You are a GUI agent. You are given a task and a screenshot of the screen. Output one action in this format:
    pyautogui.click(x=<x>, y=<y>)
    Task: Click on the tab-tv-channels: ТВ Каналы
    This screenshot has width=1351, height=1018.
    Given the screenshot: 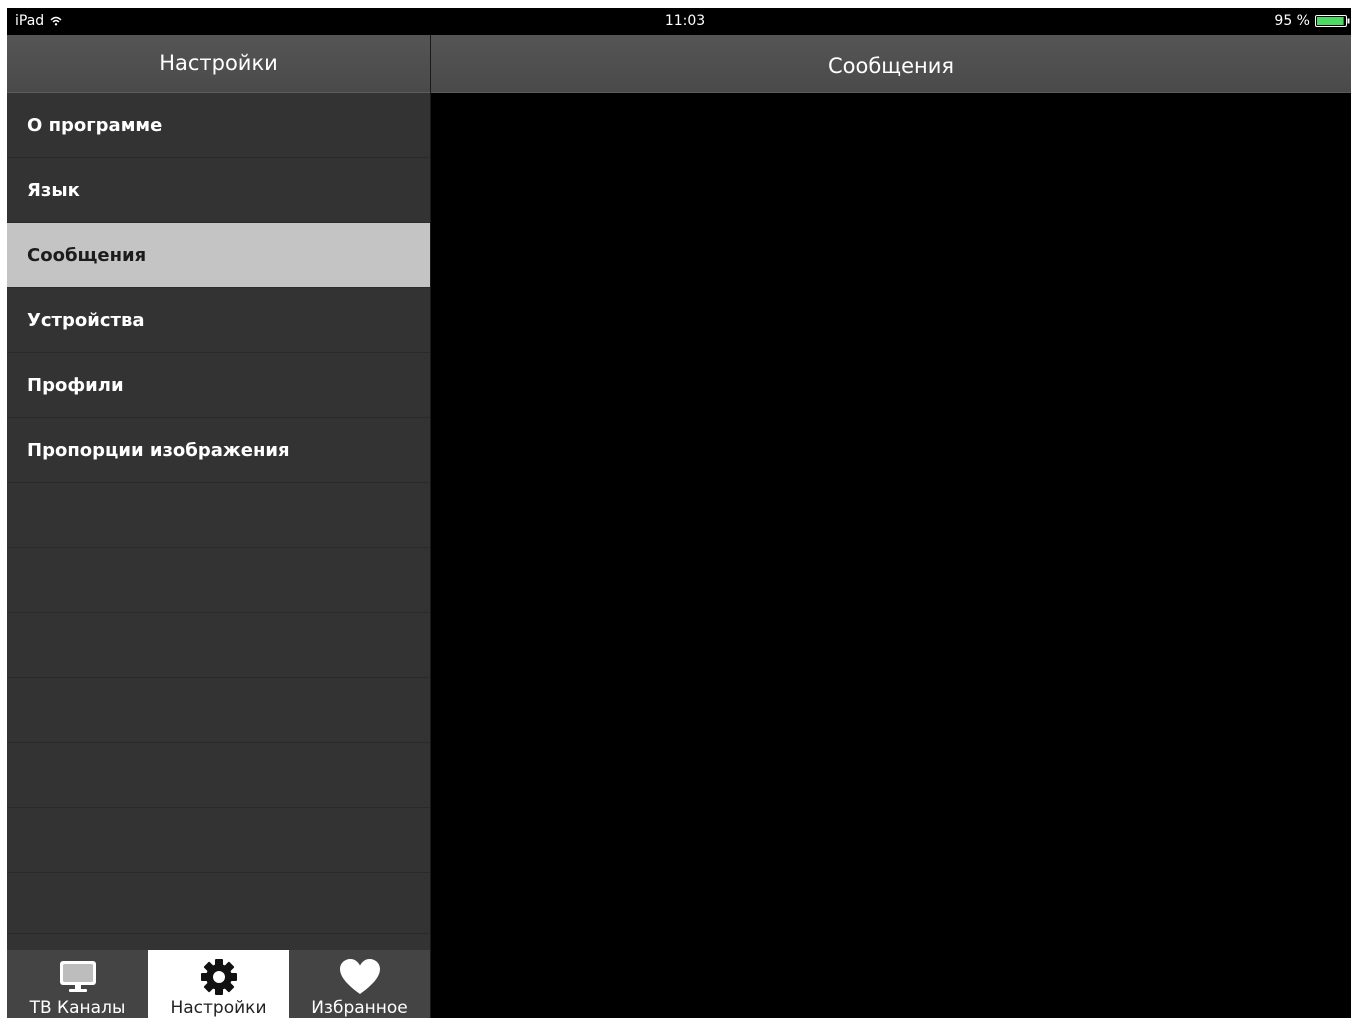 What is the action you would take?
    pyautogui.click(x=77, y=984)
    